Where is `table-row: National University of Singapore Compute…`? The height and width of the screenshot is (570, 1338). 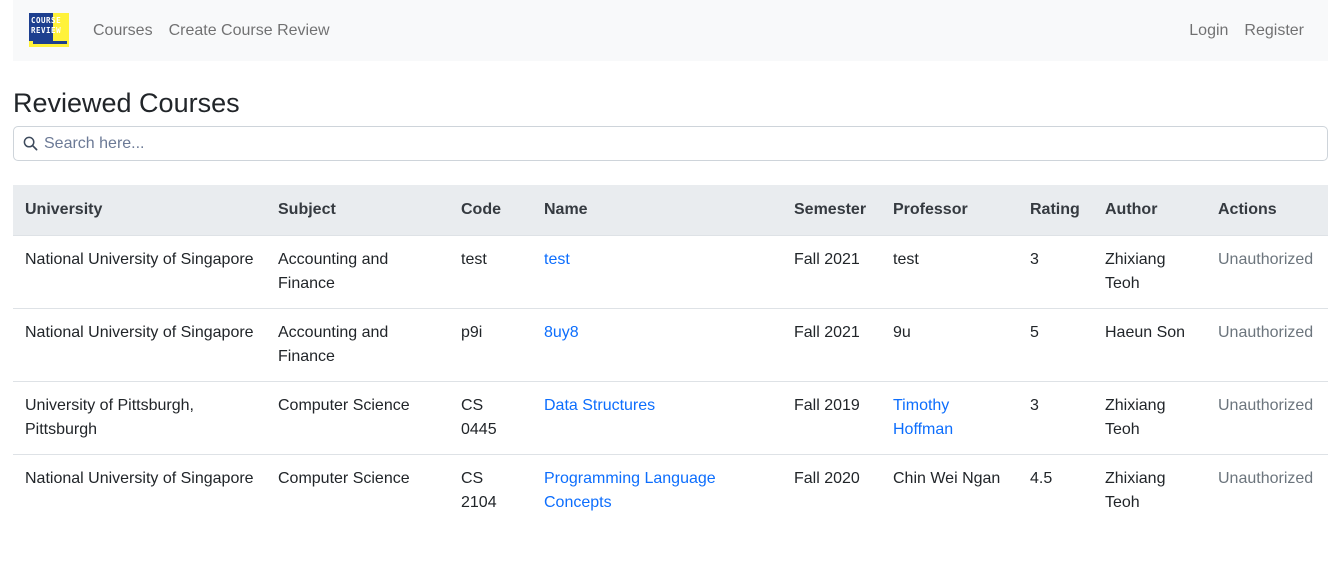
table-row: National University of Singapore Compute… is located at coordinates (670, 491).